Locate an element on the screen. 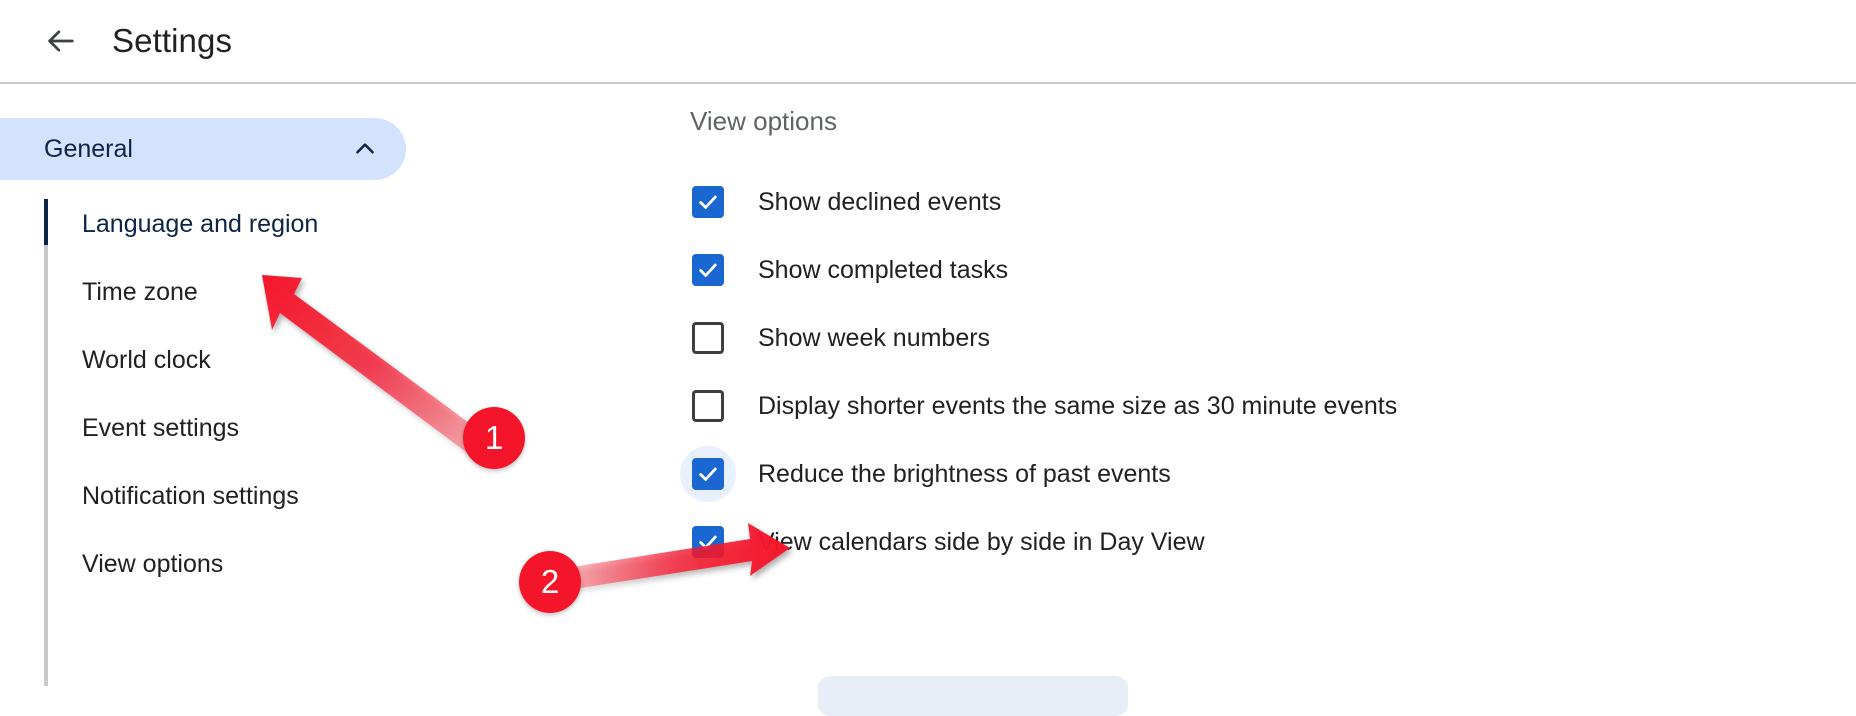 This screenshot has width=1856, height=716. option-row-show-week-numbers: Show week numbers is located at coordinates (1258, 338).